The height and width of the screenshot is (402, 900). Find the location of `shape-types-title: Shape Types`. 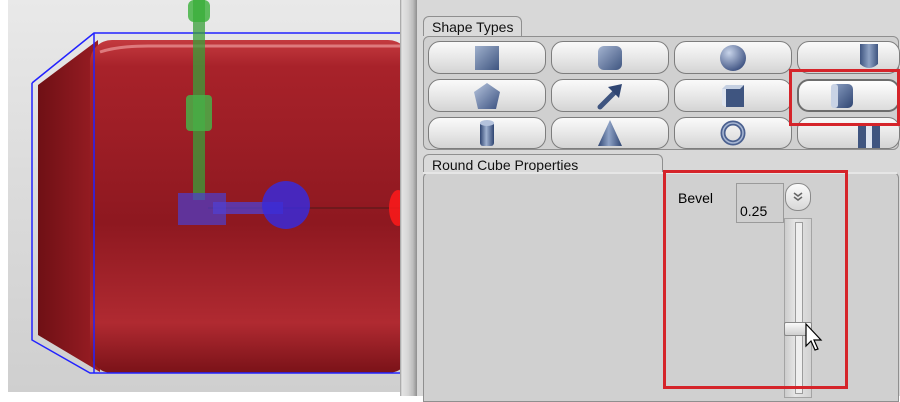

shape-types-title: Shape Types is located at coordinates (473, 26).